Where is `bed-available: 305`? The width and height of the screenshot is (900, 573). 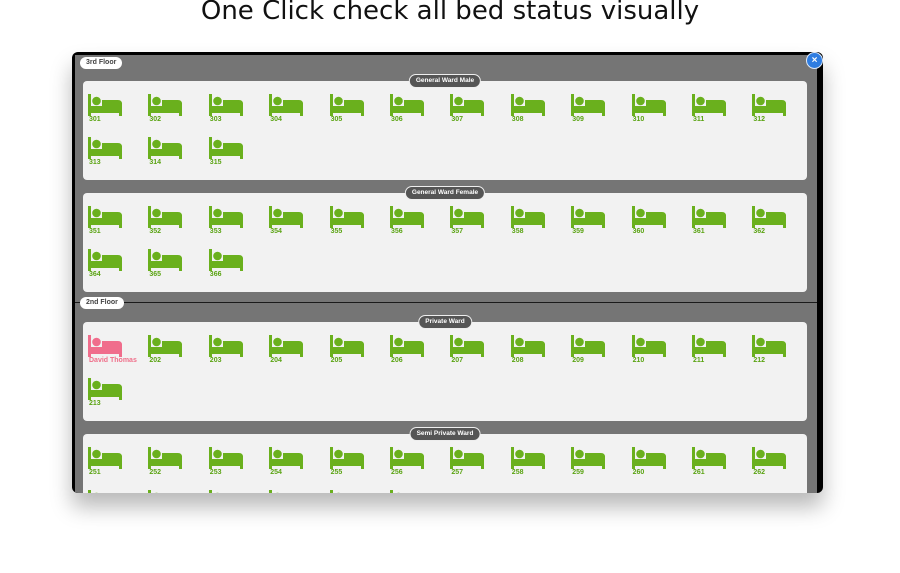
bed-available: 305 is located at coordinates (357, 111).